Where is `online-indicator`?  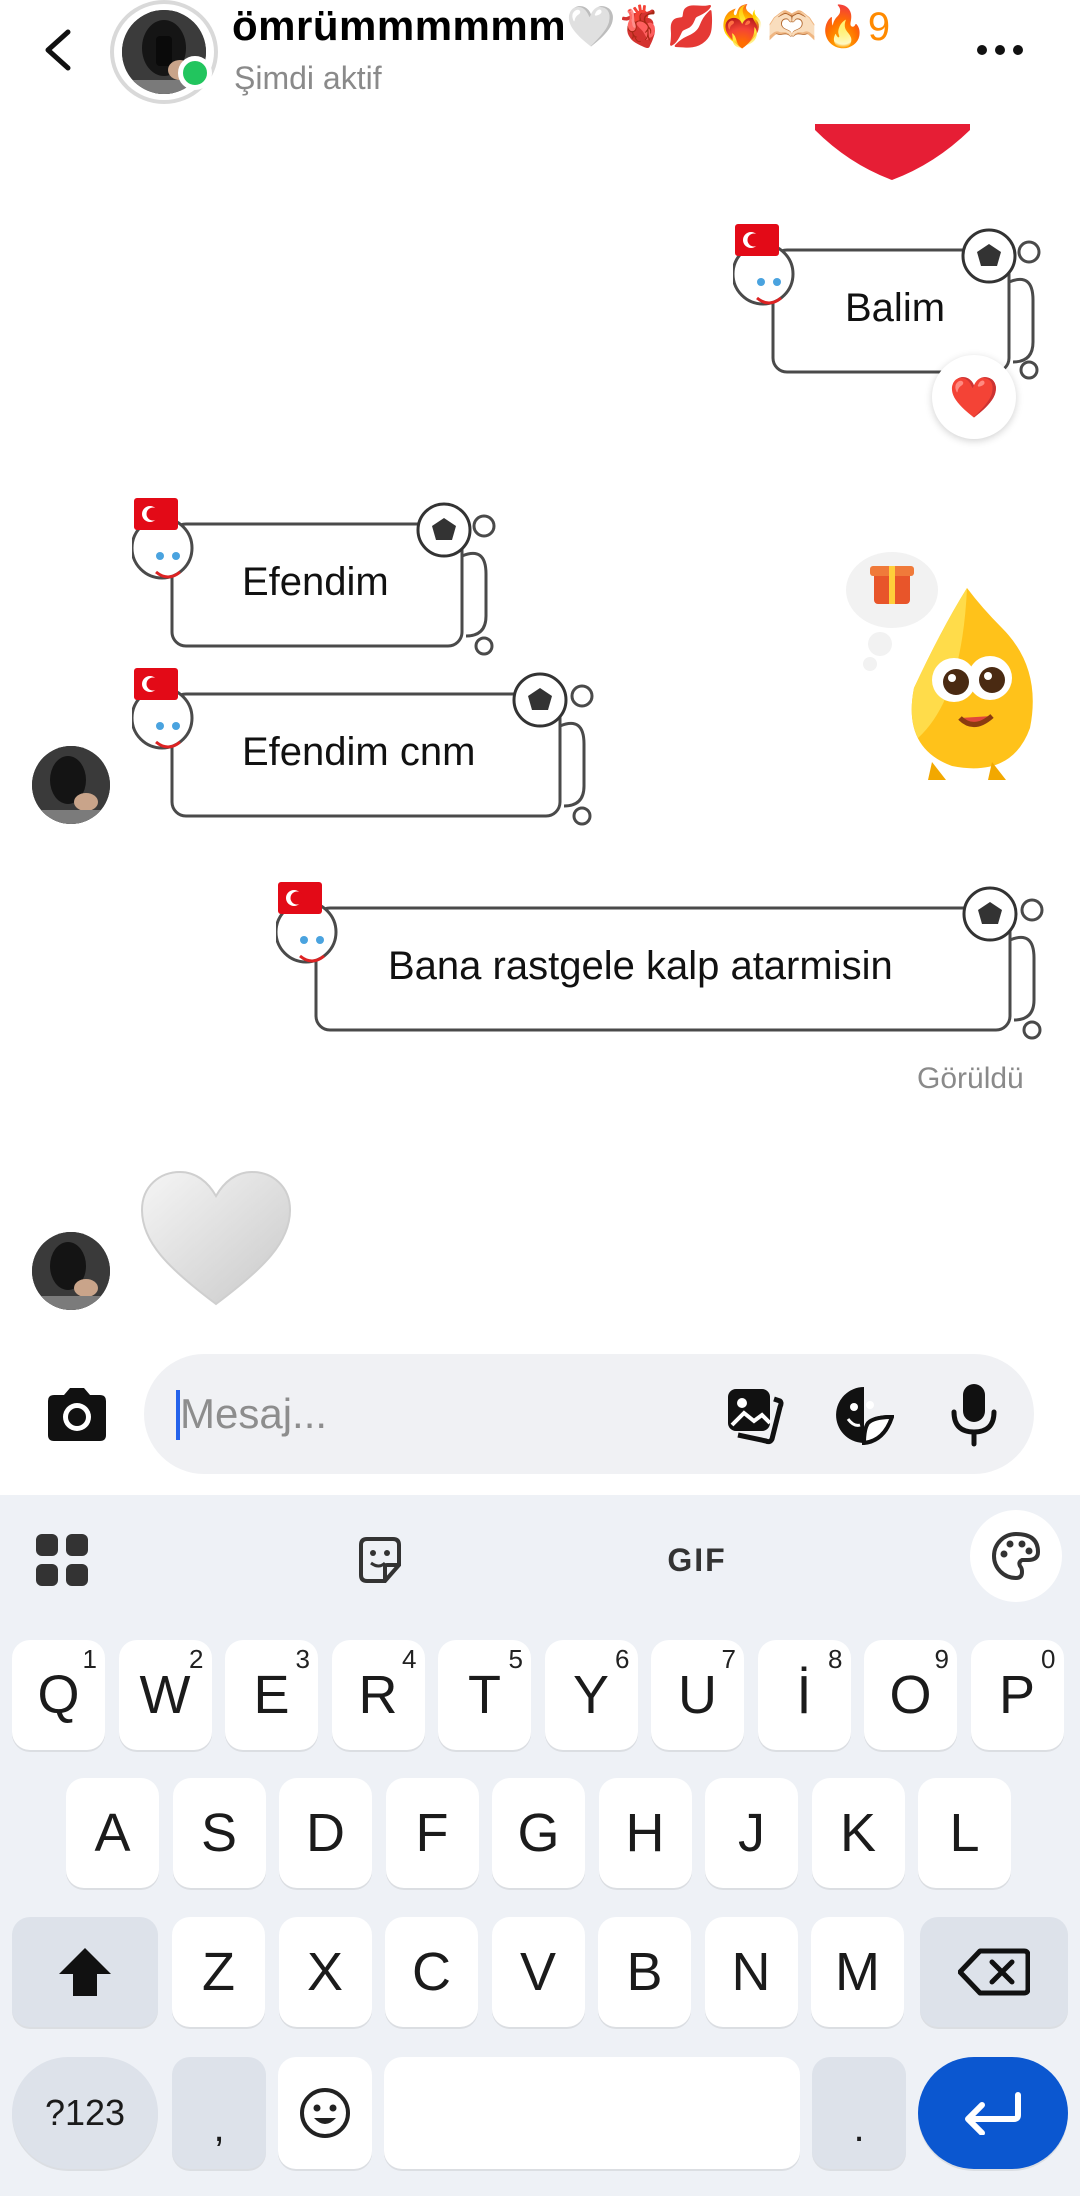 online-indicator is located at coordinates (195, 73).